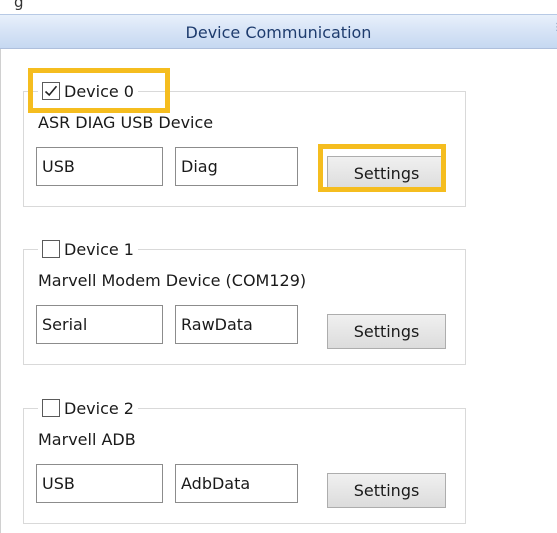 This screenshot has width=557, height=533. Describe the element at coordinates (99, 483) in the screenshot. I see `device-2-interface-field: USB` at that location.